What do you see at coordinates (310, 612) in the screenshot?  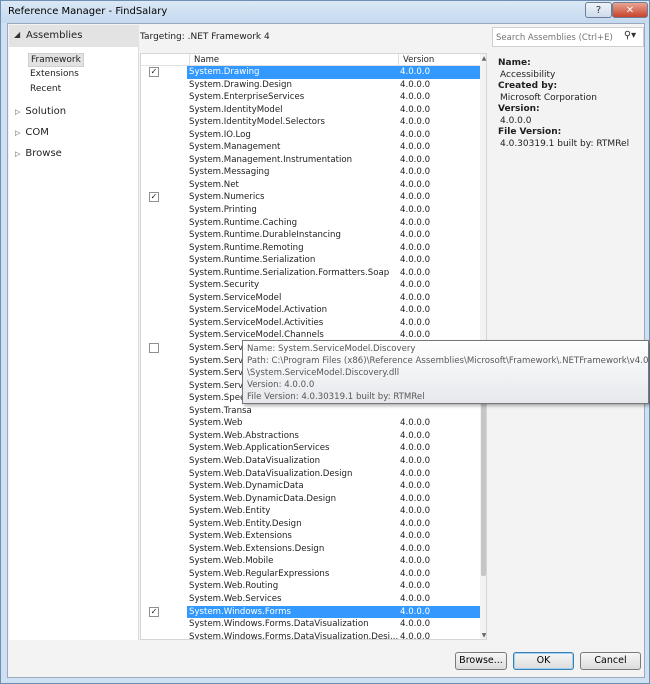 I see `table-row: ✓ System.Windows.Forms 4.0.0.0` at bounding box center [310, 612].